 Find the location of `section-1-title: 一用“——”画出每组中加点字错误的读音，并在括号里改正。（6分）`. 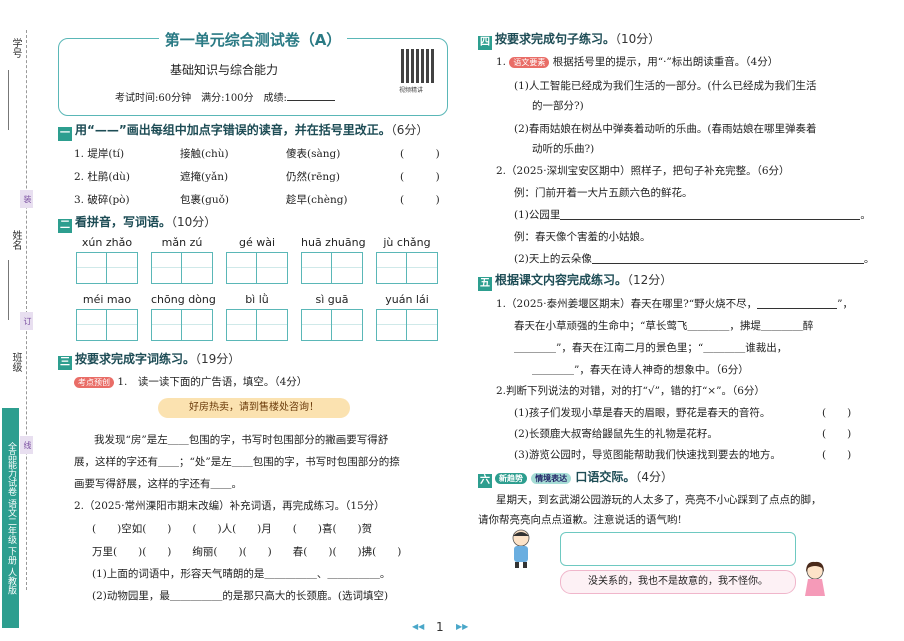

section-1-title: 一用“——”画出每组中加点字错误的读音，并在括号里改正。（6分） is located at coordinates (243, 132).